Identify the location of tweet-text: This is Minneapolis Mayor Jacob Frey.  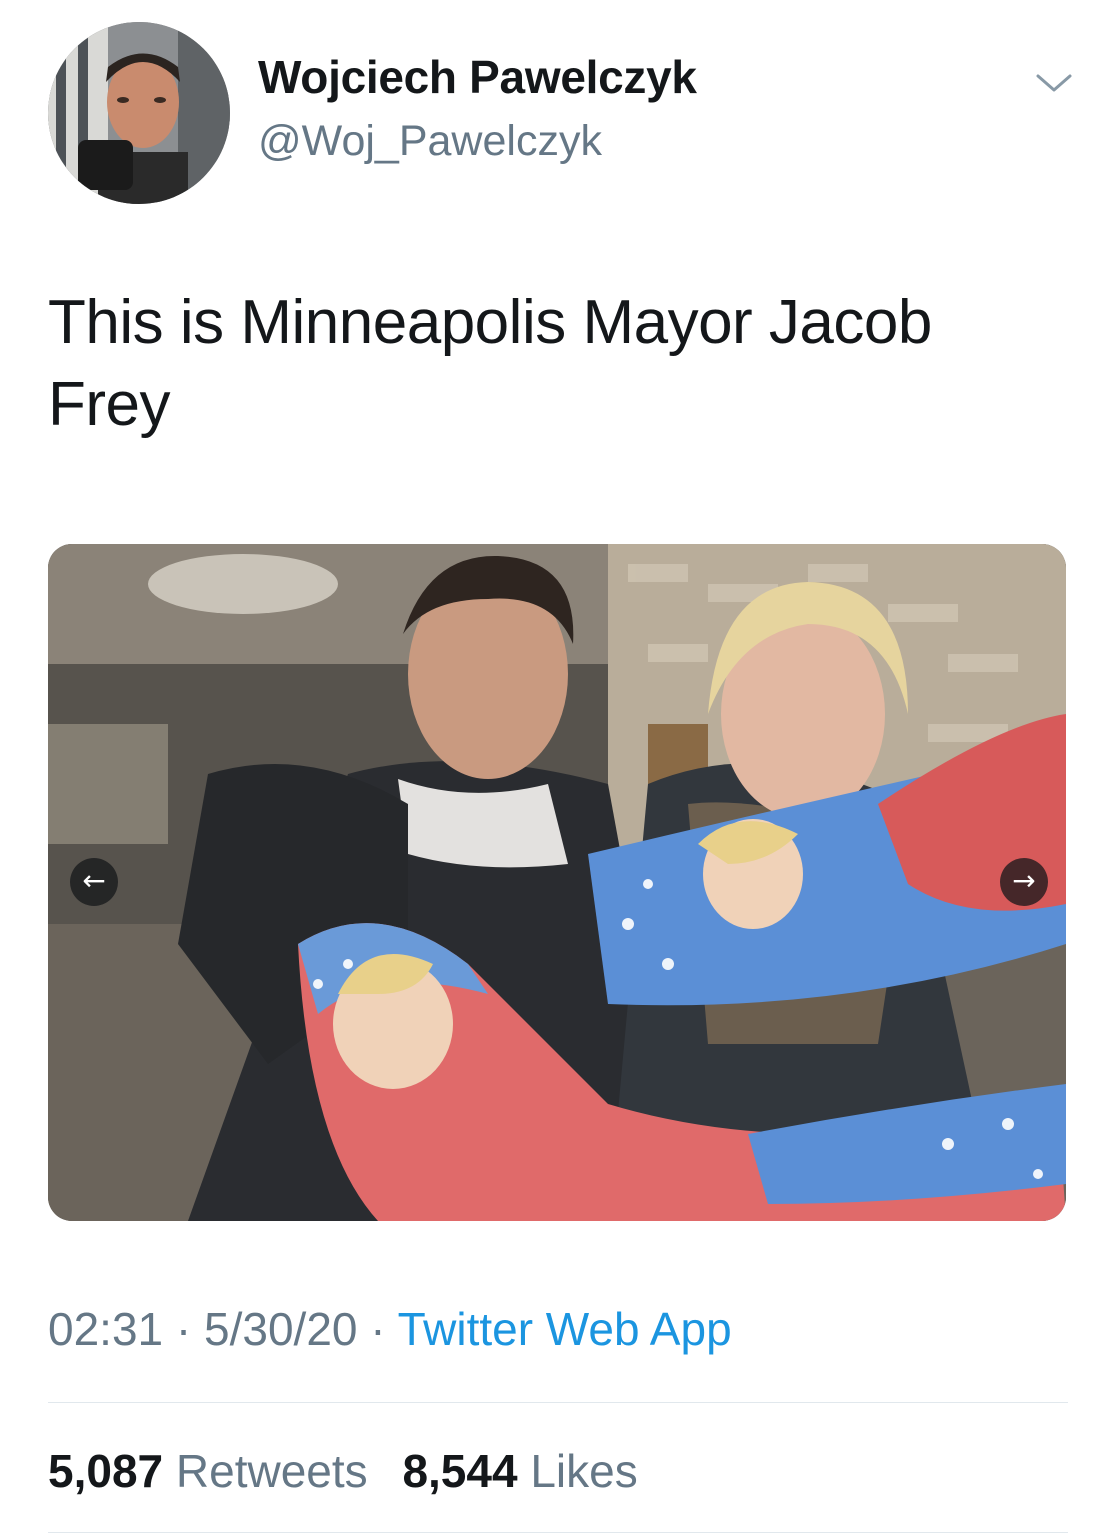
(490, 363).